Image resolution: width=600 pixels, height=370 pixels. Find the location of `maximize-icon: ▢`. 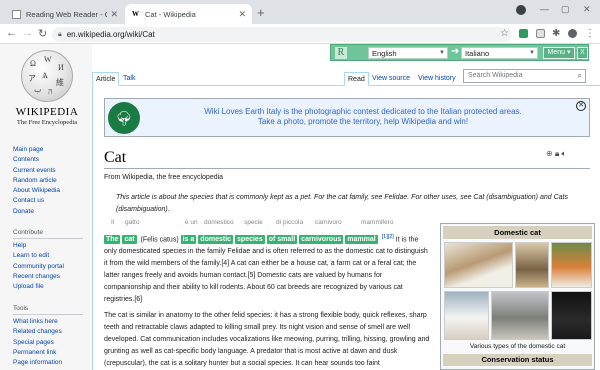

maximize-icon: ▢ is located at coordinates (565, 9).